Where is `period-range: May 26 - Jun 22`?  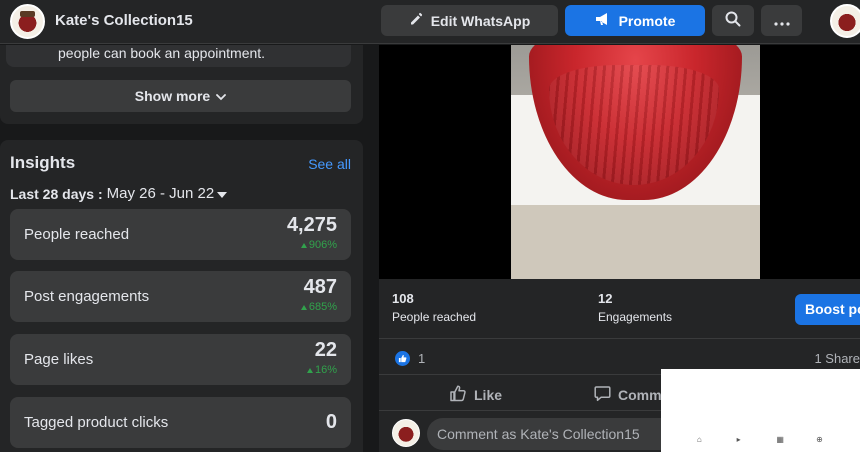 period-range: May 26 - Jun 22 is located at coordinates (160, 193).